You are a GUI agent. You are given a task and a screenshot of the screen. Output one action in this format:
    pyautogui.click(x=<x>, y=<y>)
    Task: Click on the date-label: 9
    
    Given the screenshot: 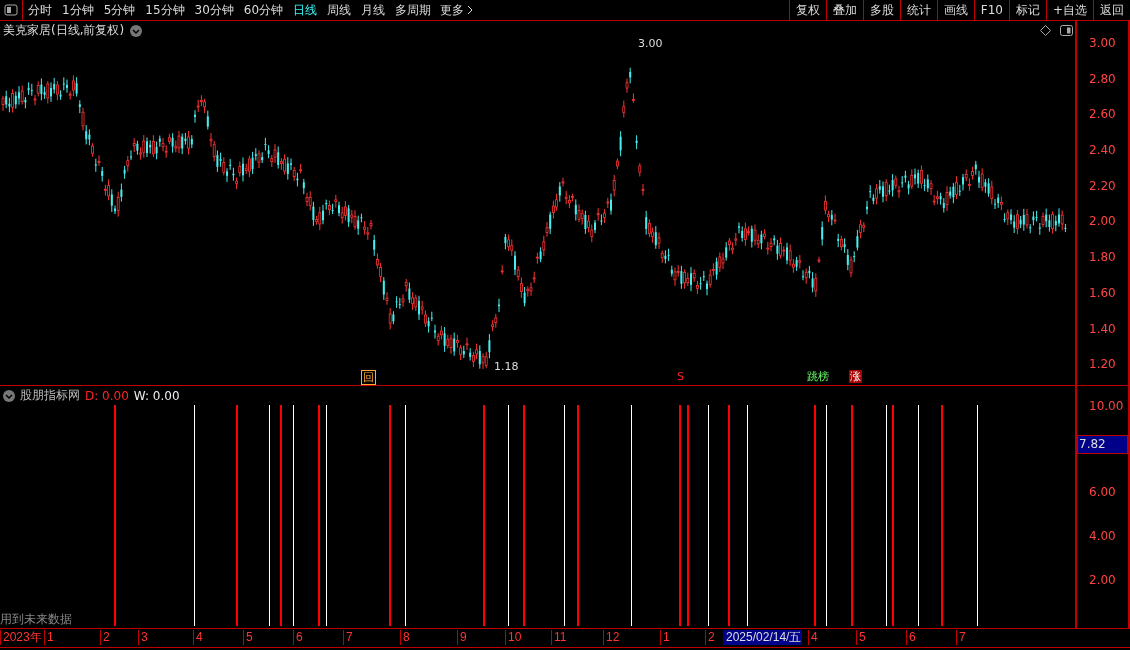 What is the action you would take?
    pyautogui.click(x=462, y=637)
    